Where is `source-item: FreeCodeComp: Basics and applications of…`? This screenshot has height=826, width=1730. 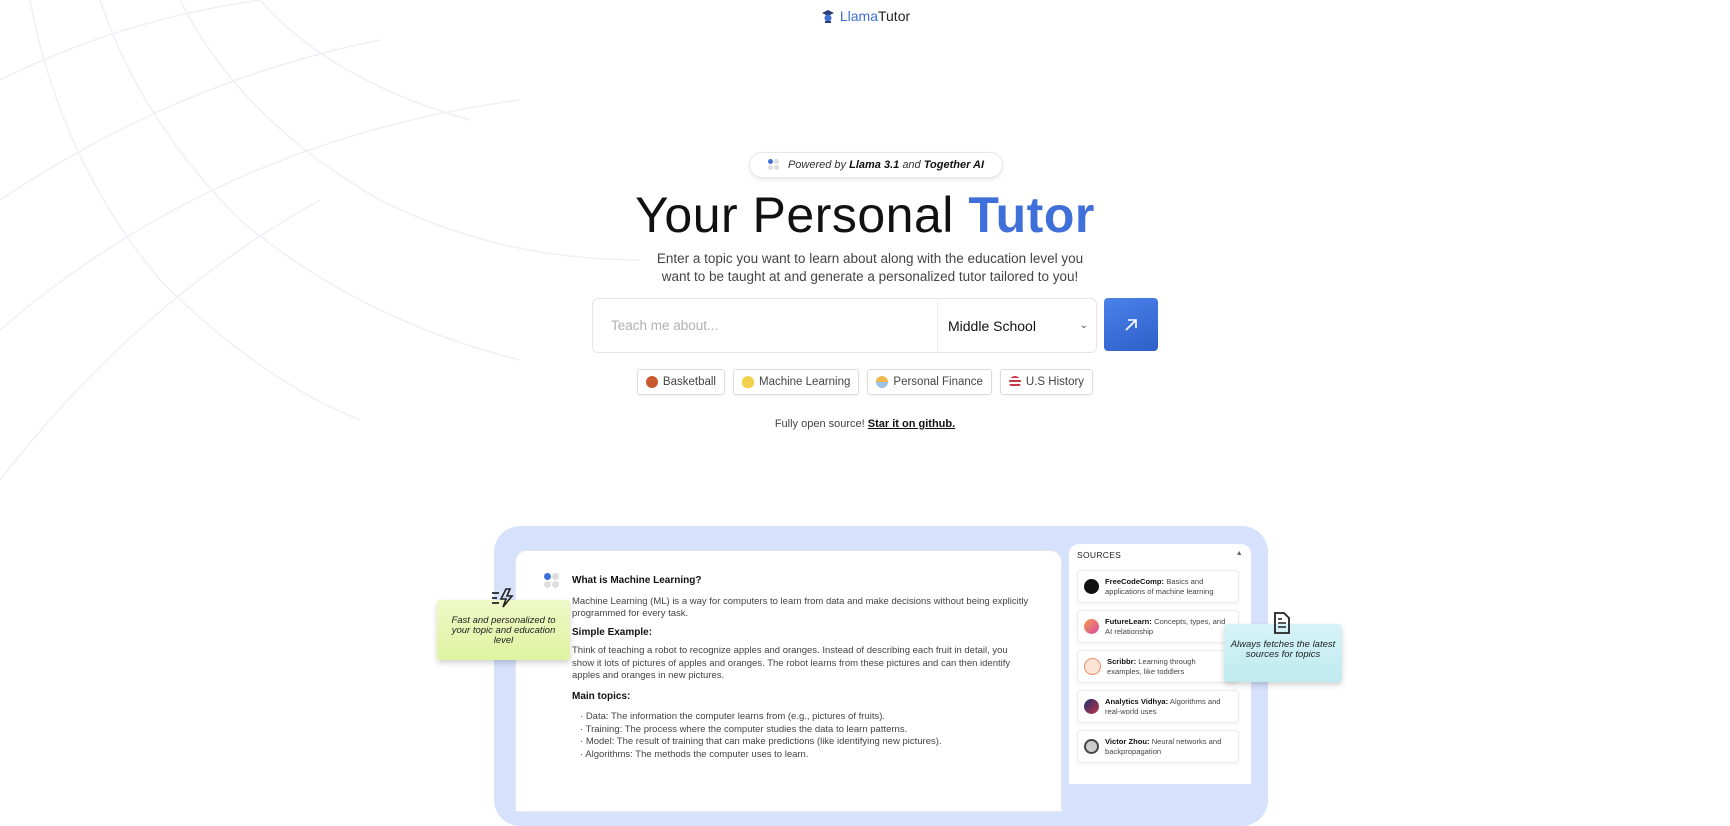
source-item: FreeCodeComp: Basics and applications of… is located at coordinates (1158, 586).